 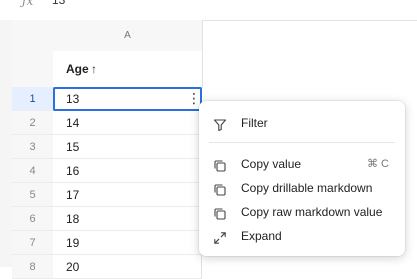 What do you see at coordinates (73, 99) in the screenshot?
I see `cell-value: 13` at bounding box center [73, 99].